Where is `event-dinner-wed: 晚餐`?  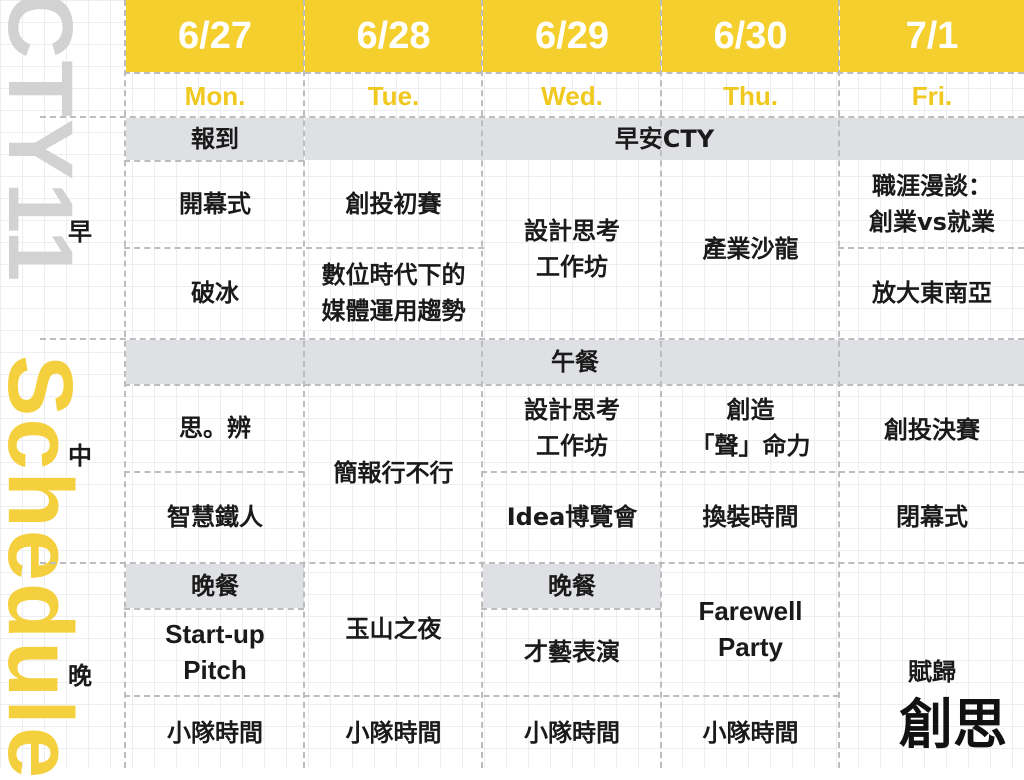 event-dinner-wed: 晚餐 is located at coordinates (572, 586).